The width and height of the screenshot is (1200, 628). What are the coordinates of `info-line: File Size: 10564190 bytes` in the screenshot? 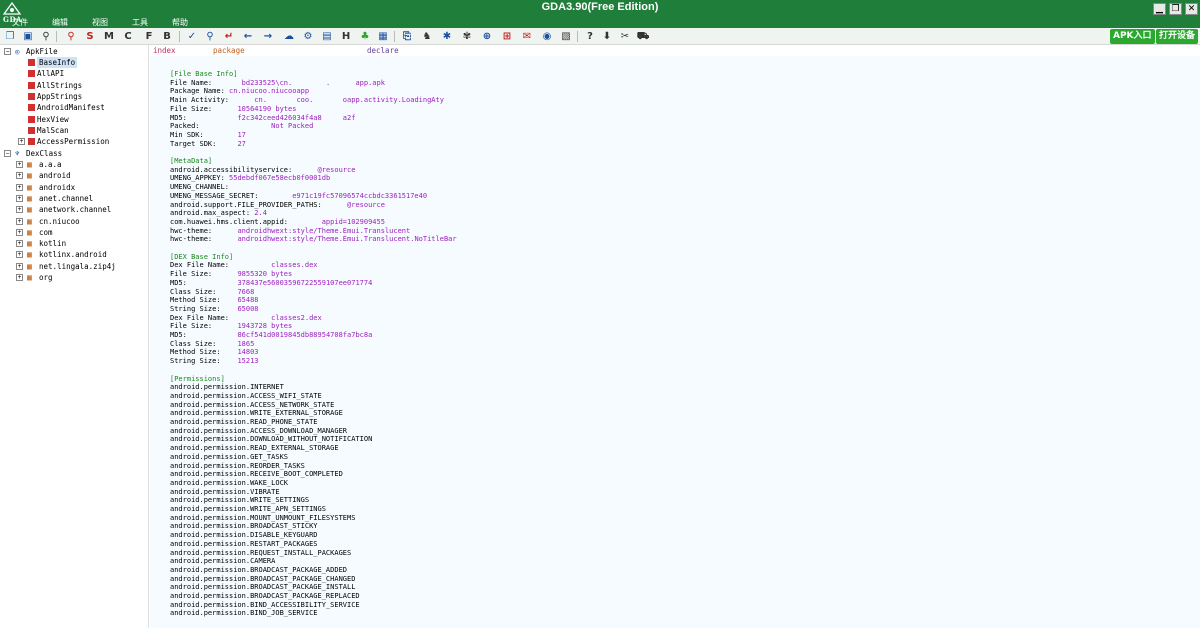 It's located at (233, 109).